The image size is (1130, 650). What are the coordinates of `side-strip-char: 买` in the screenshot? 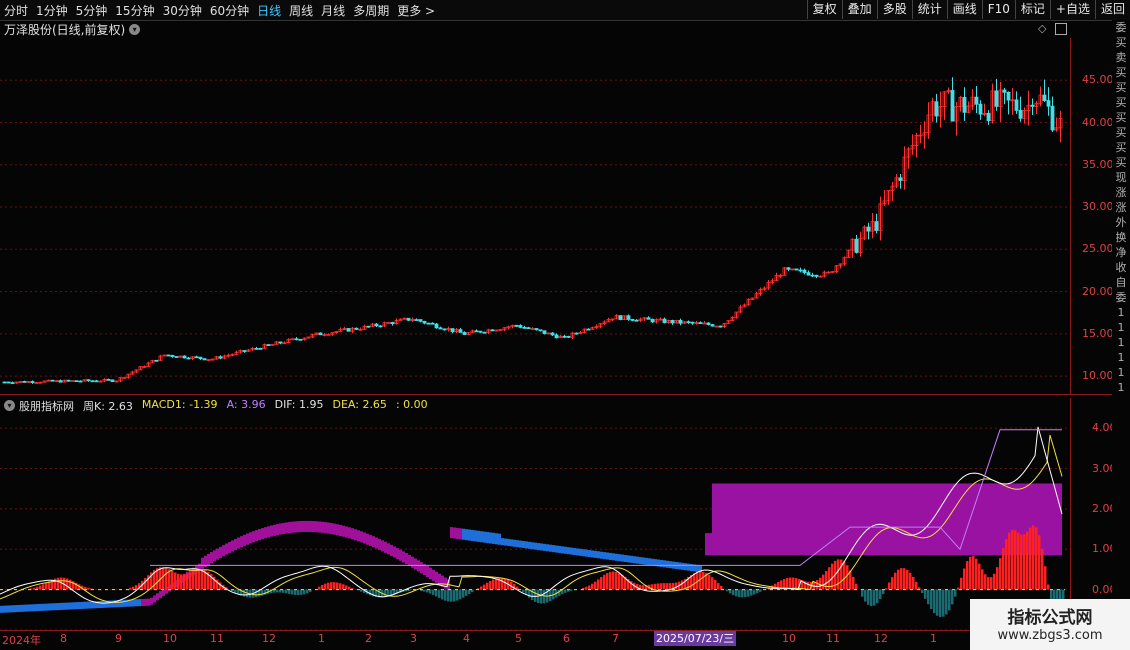 It's located at (1121, 162).